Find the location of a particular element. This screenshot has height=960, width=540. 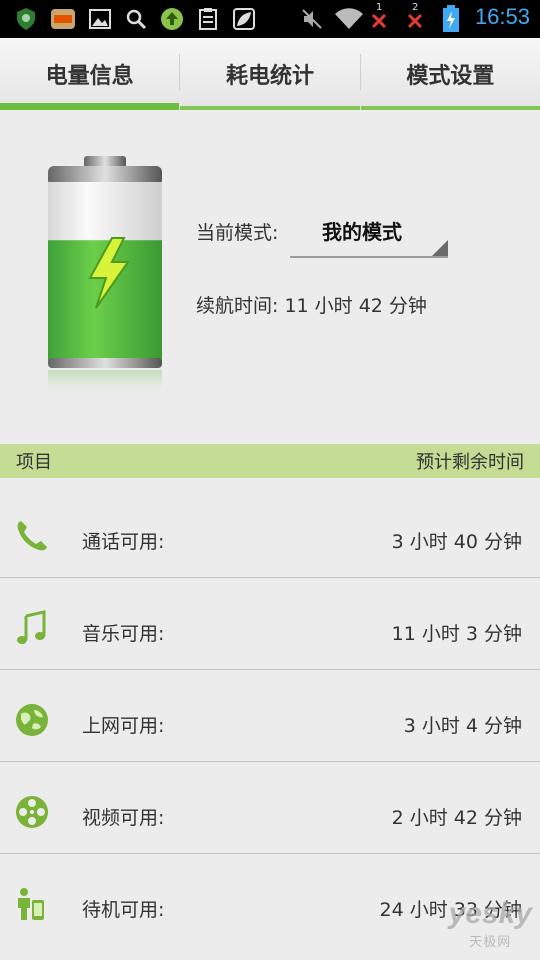

image-icon is located at coordinates (100, 19).